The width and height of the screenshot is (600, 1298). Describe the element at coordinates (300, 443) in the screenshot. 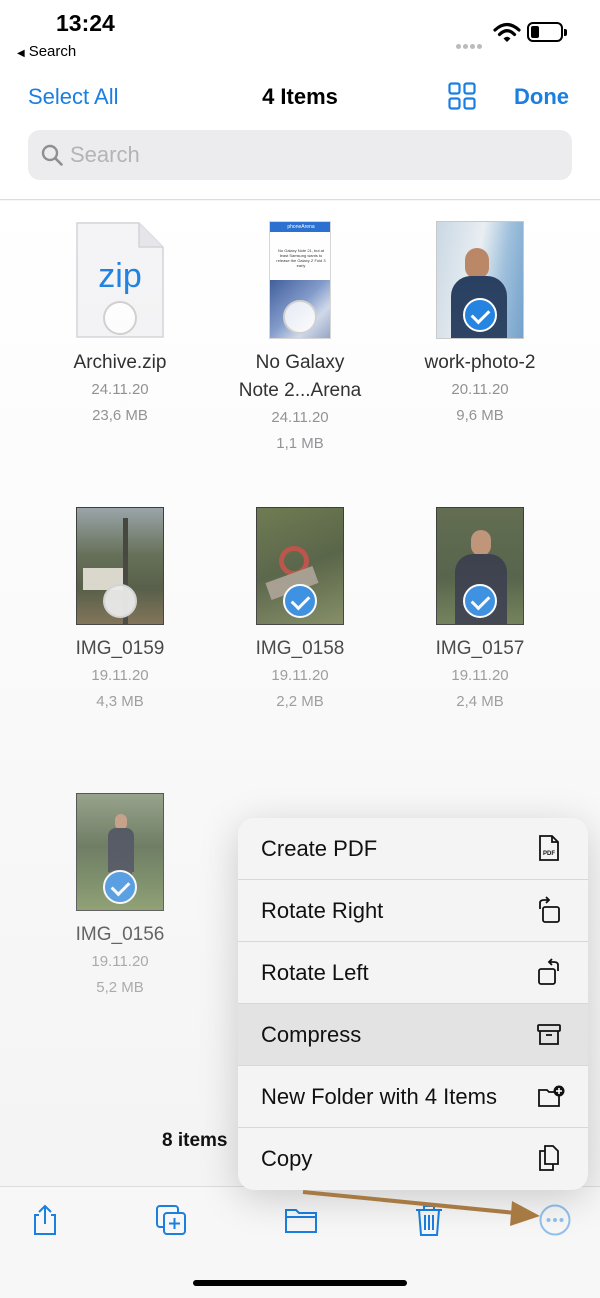

I see `file-size: 1,1 MB` at that location.